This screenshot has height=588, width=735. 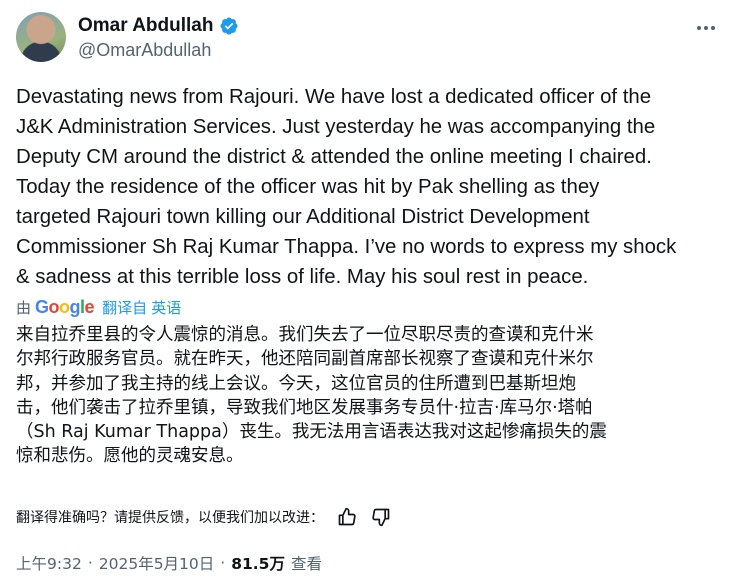 I want to click on translated-by-label: 由, so click(x=24, y=308).